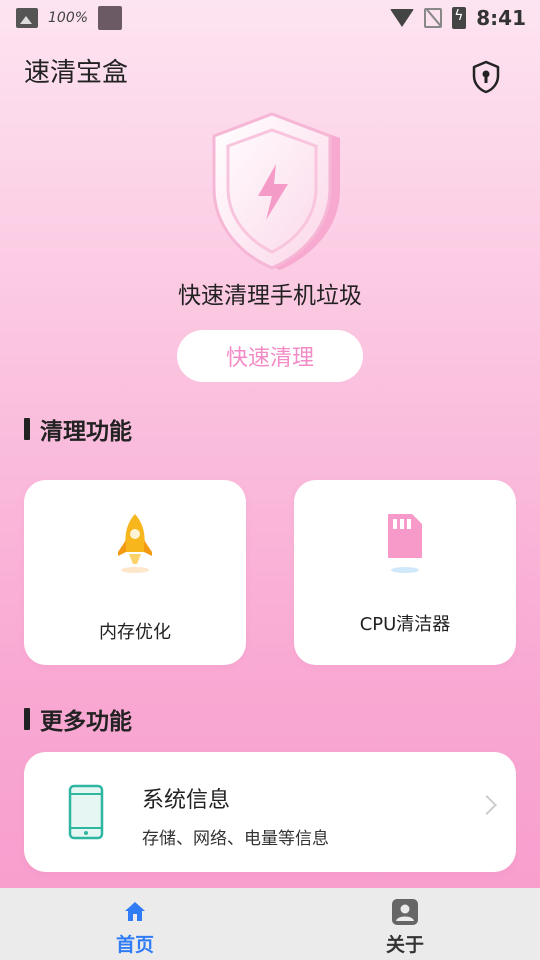  What do you see at coordinates (270, 356) in the screenshot?
I see `quick-clean-button: 快速清理` at bounding box center [270, 356].